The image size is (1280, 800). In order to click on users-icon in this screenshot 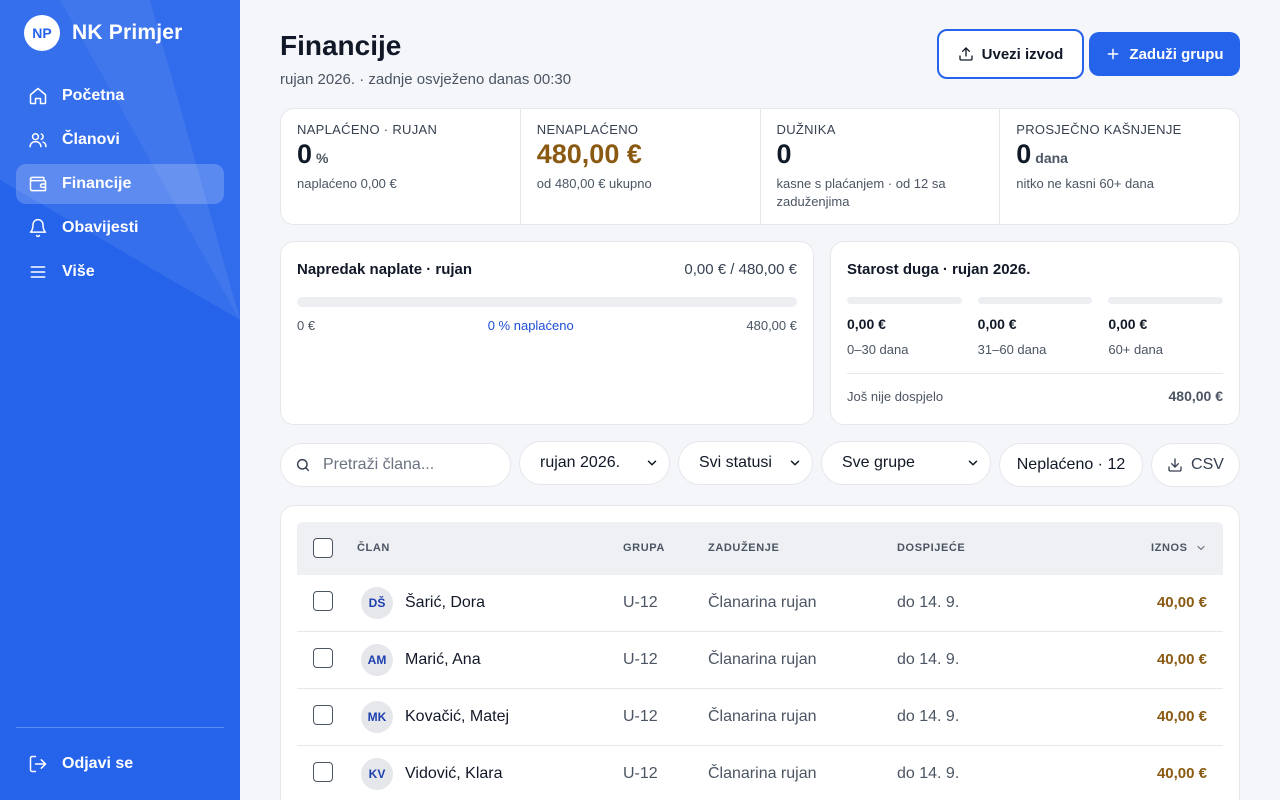, I will do `click(38, 140)`.